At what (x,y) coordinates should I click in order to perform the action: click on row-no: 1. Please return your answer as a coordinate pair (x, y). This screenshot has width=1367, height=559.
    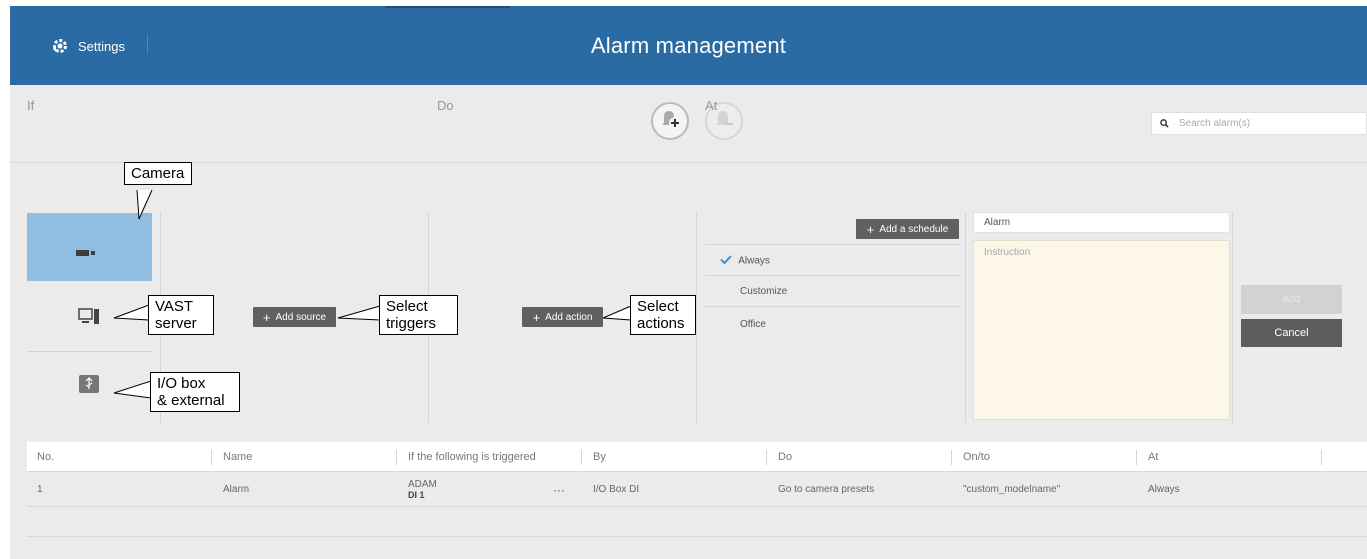
    Looking at the image, I should click on (40, 489).